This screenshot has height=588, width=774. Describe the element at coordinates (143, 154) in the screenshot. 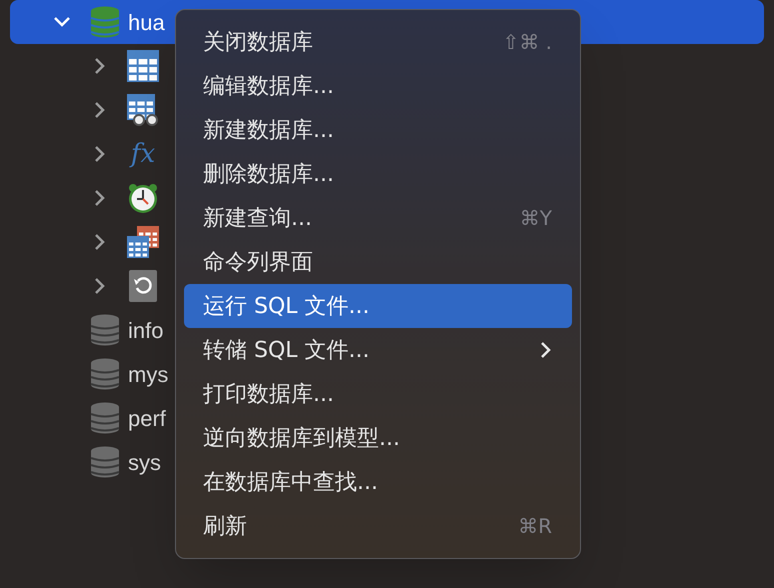

I see `function-icon: fx` at that location.